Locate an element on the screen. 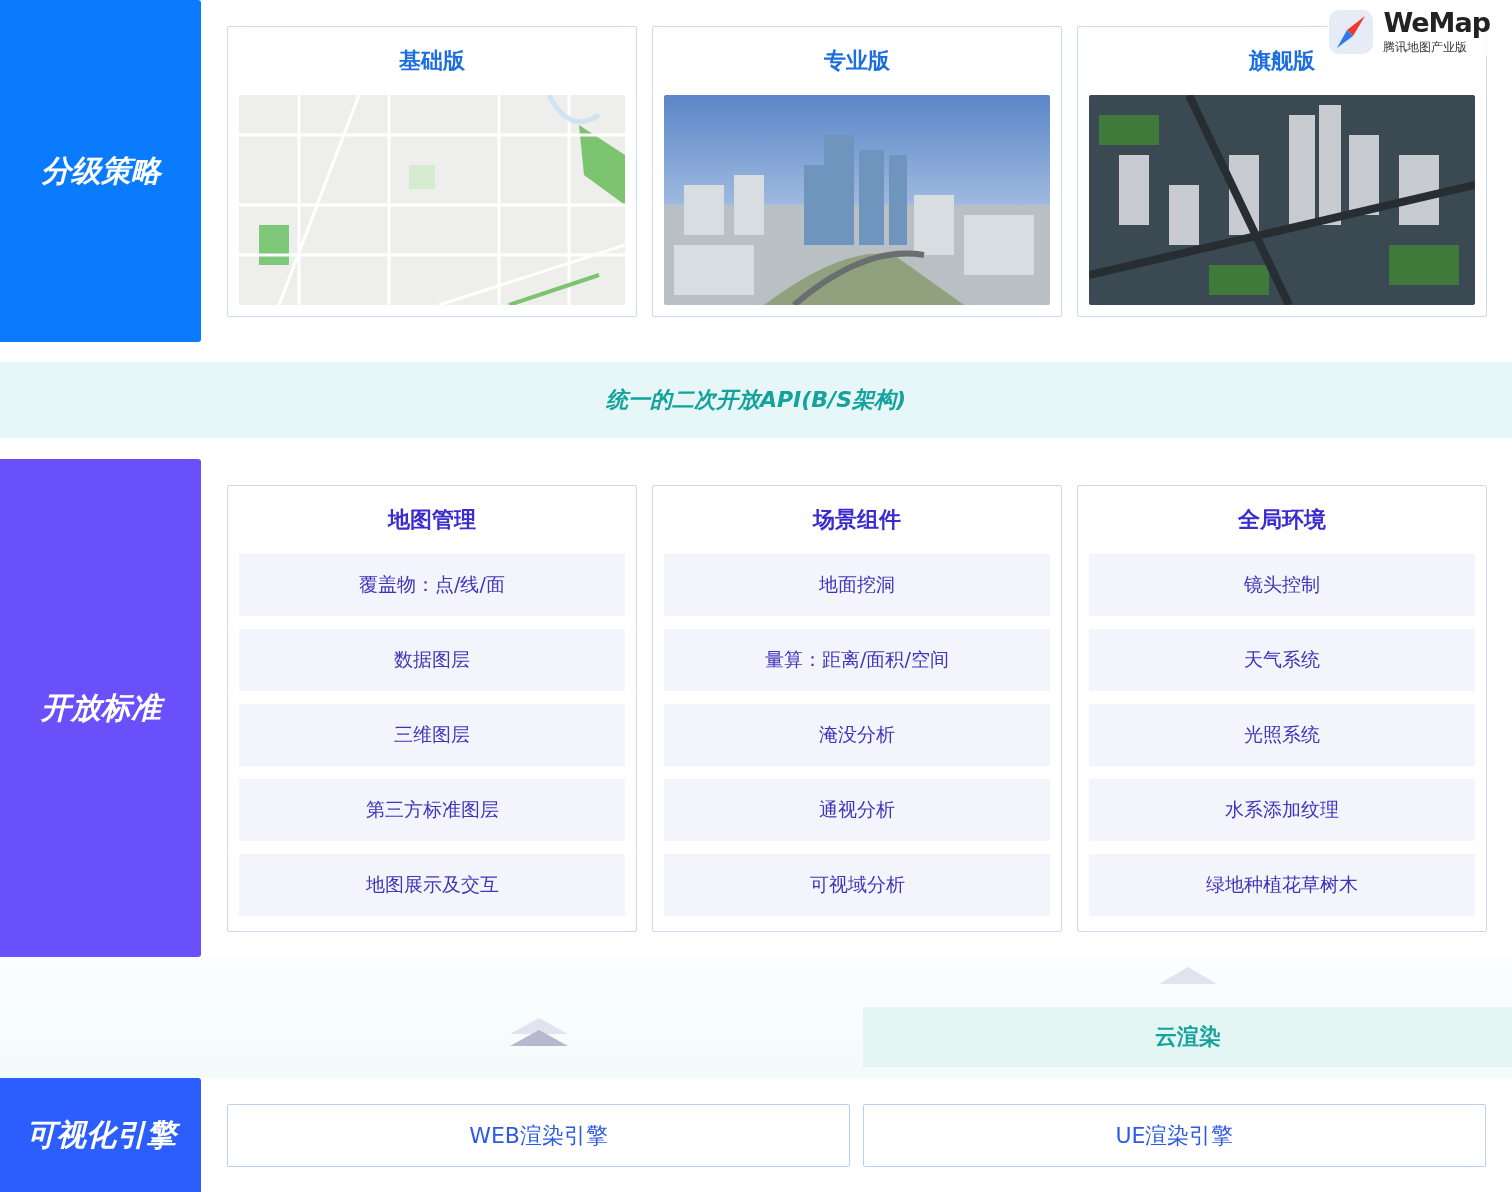 The height and width of the screenshot is (1192, 1512). standards-label: 开放标准 is located at coordinates (100, 708).